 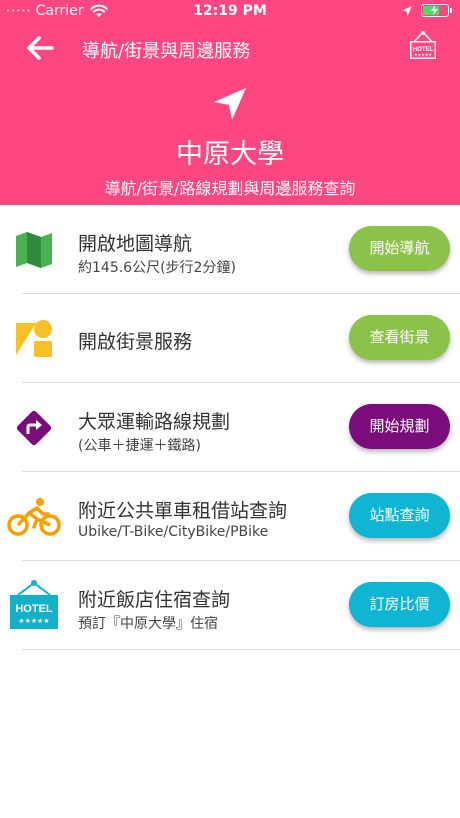 What do you see at coordinates (451, 10) in the screenshot?
I see `battery-cap` at bounding box center [451, 10].